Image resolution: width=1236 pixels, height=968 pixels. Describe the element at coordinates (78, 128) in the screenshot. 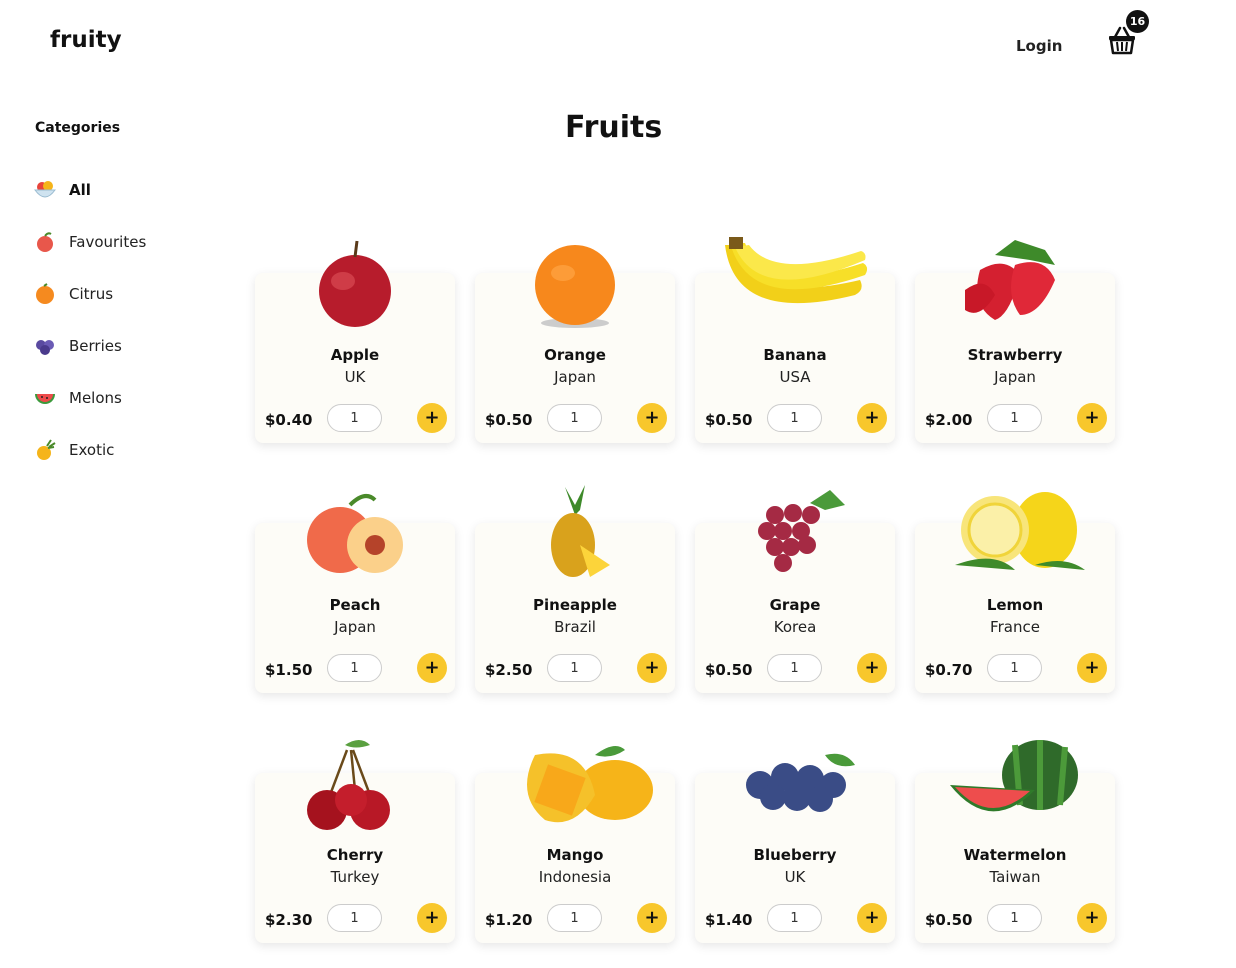

I see `categories-heading: Categories` at that location.